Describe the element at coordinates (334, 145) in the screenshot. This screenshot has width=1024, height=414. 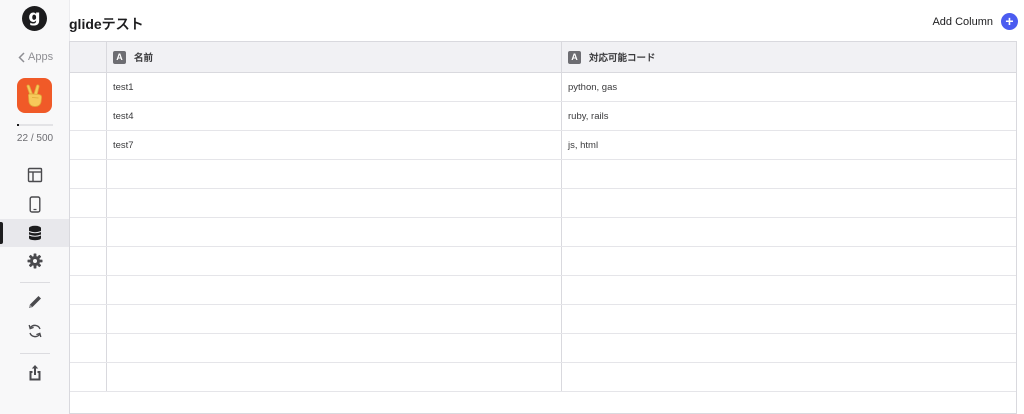
I see `name-cell: test7` at that location.